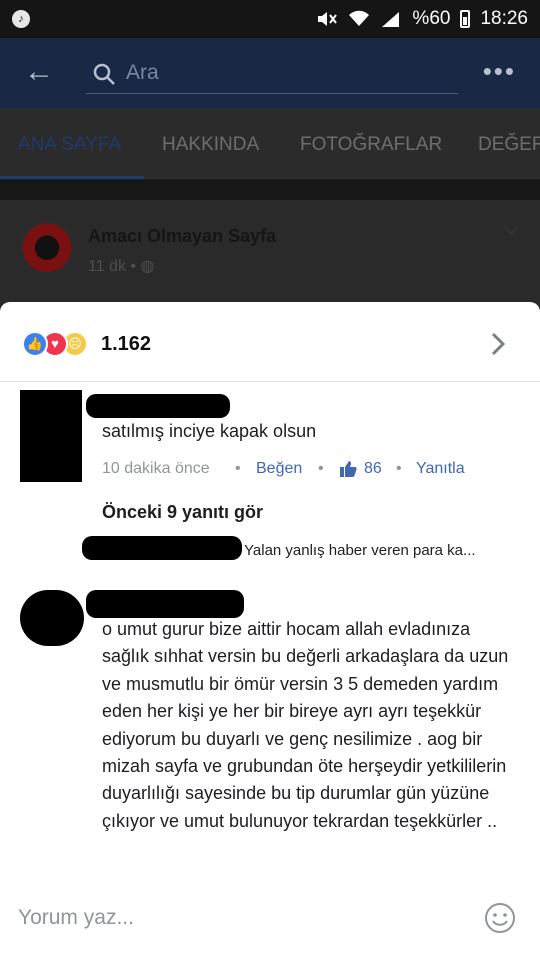 This screenshot has width=540, height=960. Describe the element at coordinates (126, 344) in the screenshot. I see `reaction-count: 1.162` at that location.